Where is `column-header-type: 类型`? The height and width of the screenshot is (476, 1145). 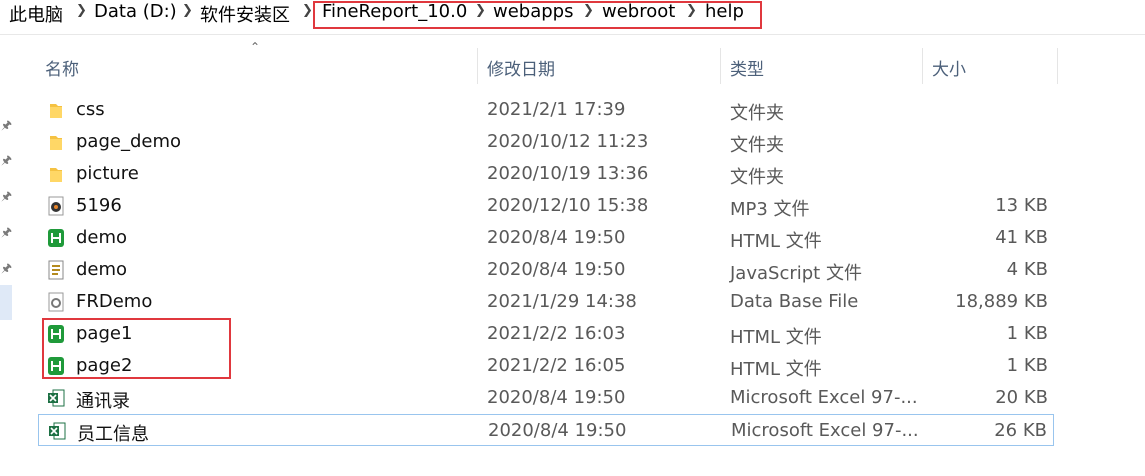 column-header-type: 类型 is located at coordinates (747, 67).